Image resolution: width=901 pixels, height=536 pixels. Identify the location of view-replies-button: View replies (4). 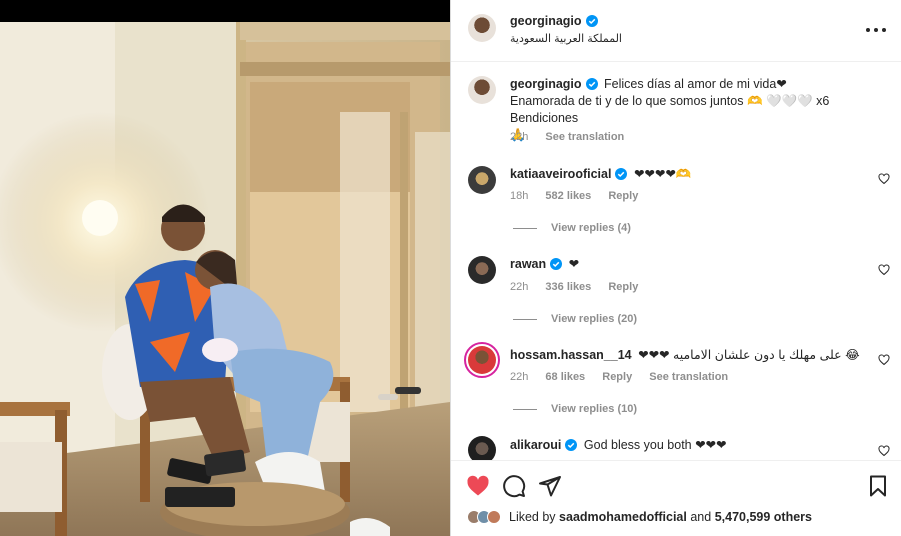
(572, 228).